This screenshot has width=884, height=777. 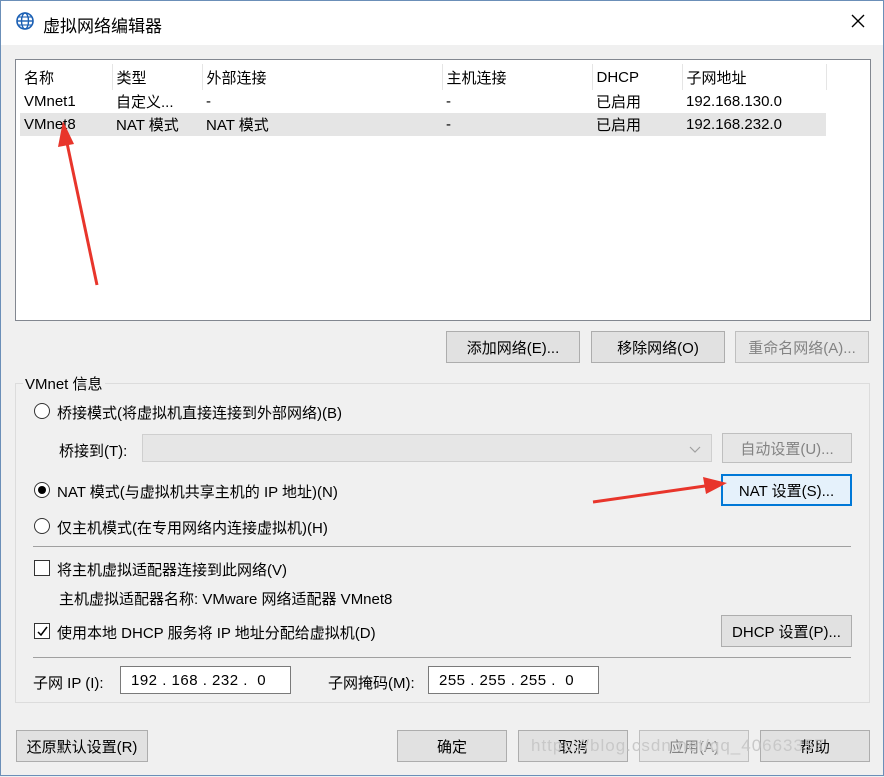 I want to click on globe-network-icon, so click(x=25, y=21).